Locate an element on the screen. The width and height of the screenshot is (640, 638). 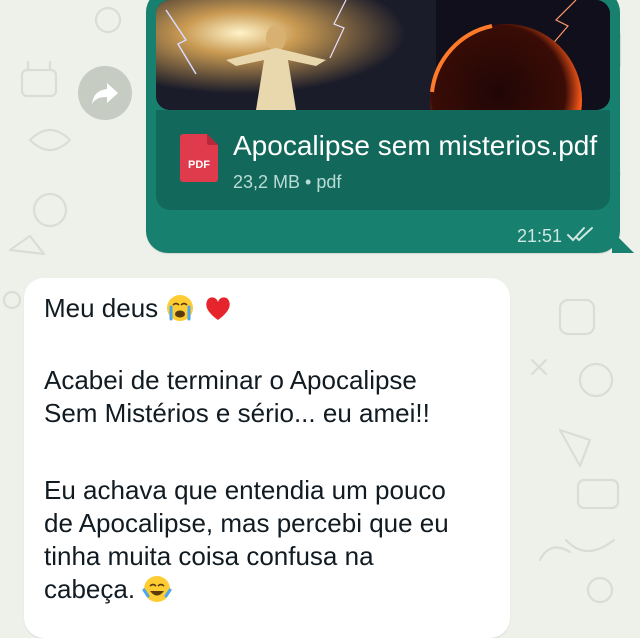
pdf-icon-label: PDF is located at coordinates (199, 165).